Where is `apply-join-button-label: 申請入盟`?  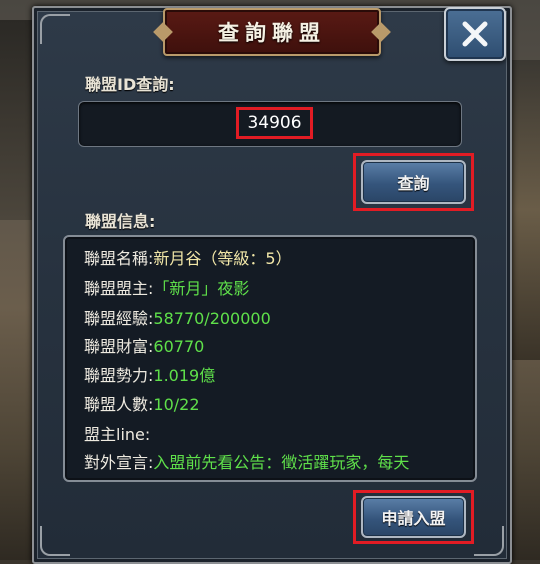 apply-join-button-label: 申請入盟 is located at coordinates (413, 518).